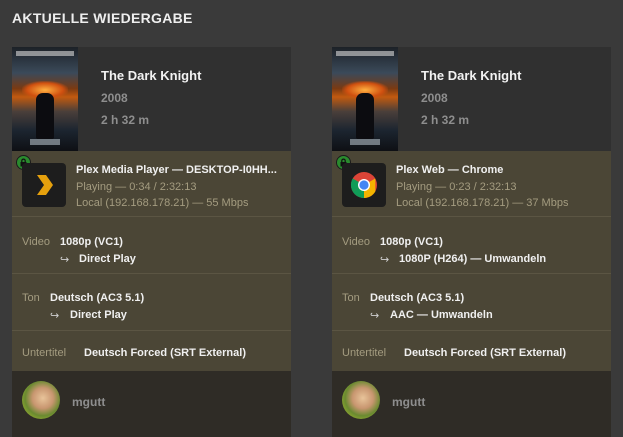 This screenshot has height=437, width=623. I want to click on page-title: AKTUELLE WIEDERGABE, so click(102, 18).